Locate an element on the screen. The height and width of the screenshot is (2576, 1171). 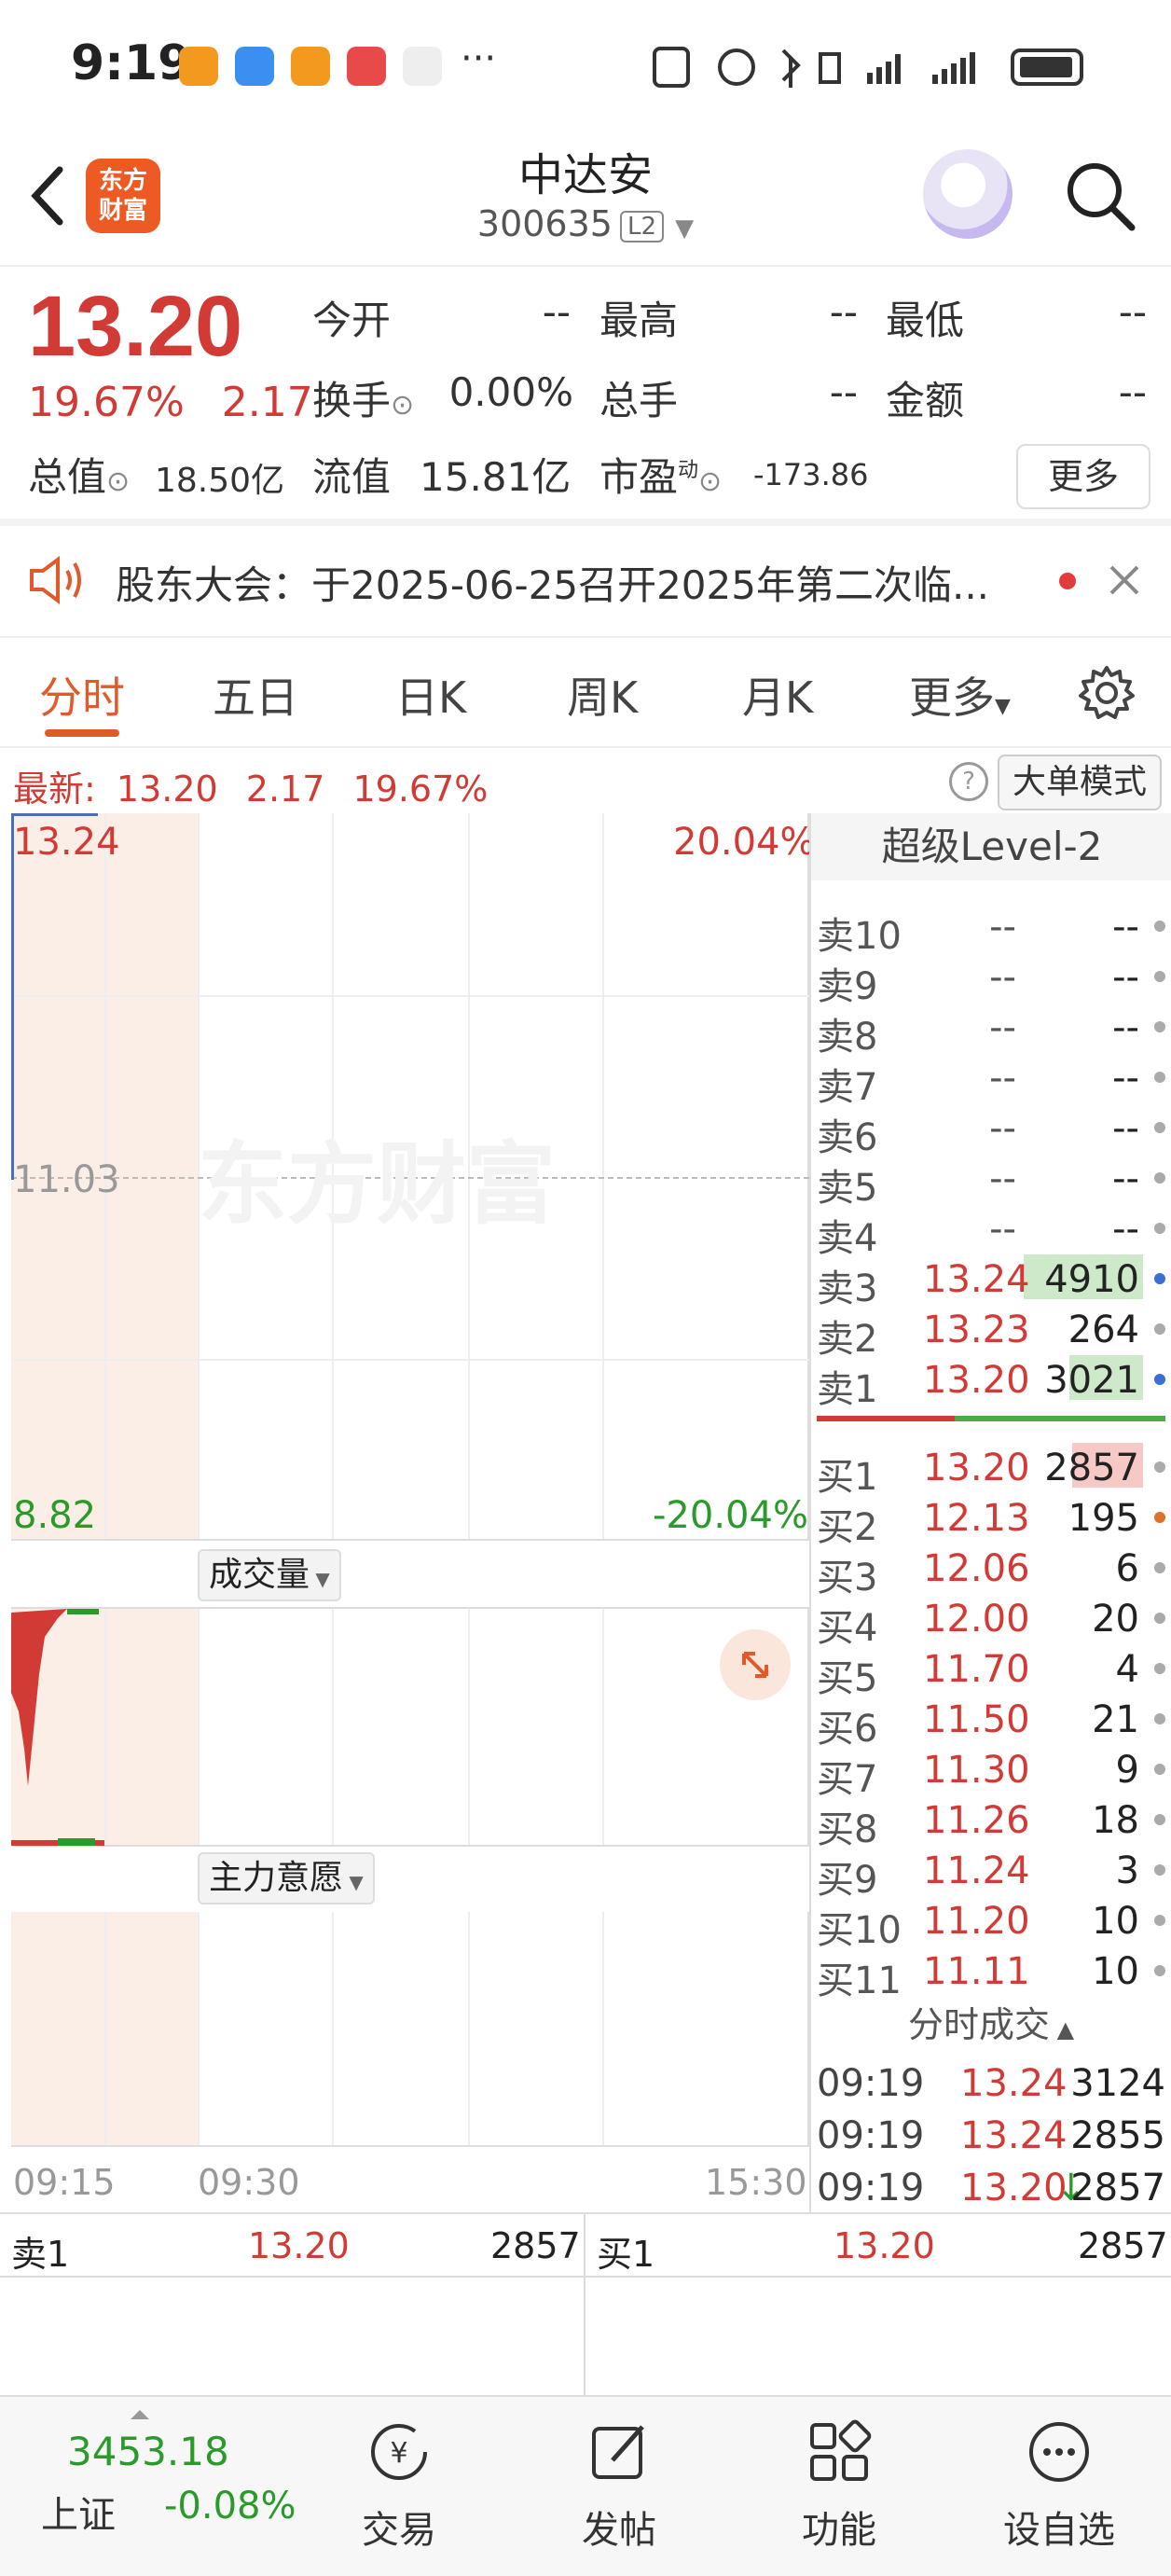
summary-sell-volume: 2857 is located at coordinates (535, 2245).